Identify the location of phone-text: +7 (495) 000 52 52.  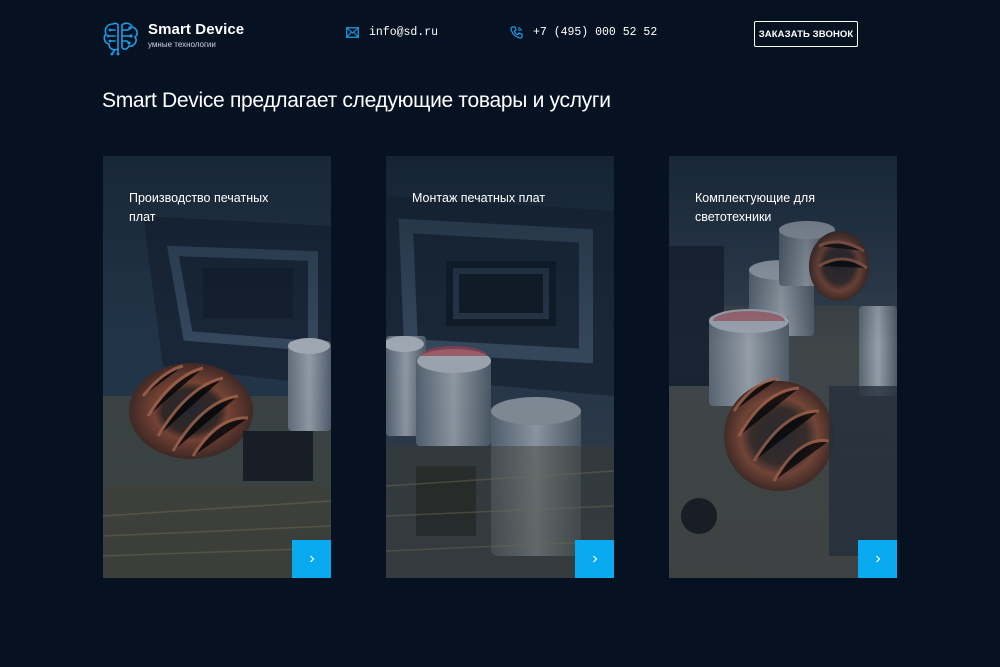
(595, 32).